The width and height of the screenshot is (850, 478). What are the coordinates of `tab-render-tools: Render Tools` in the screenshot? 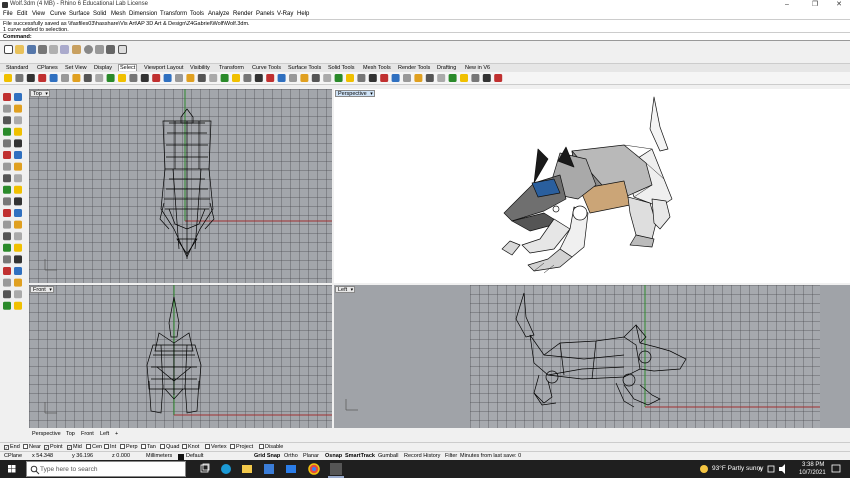 It's located at (414, 68).